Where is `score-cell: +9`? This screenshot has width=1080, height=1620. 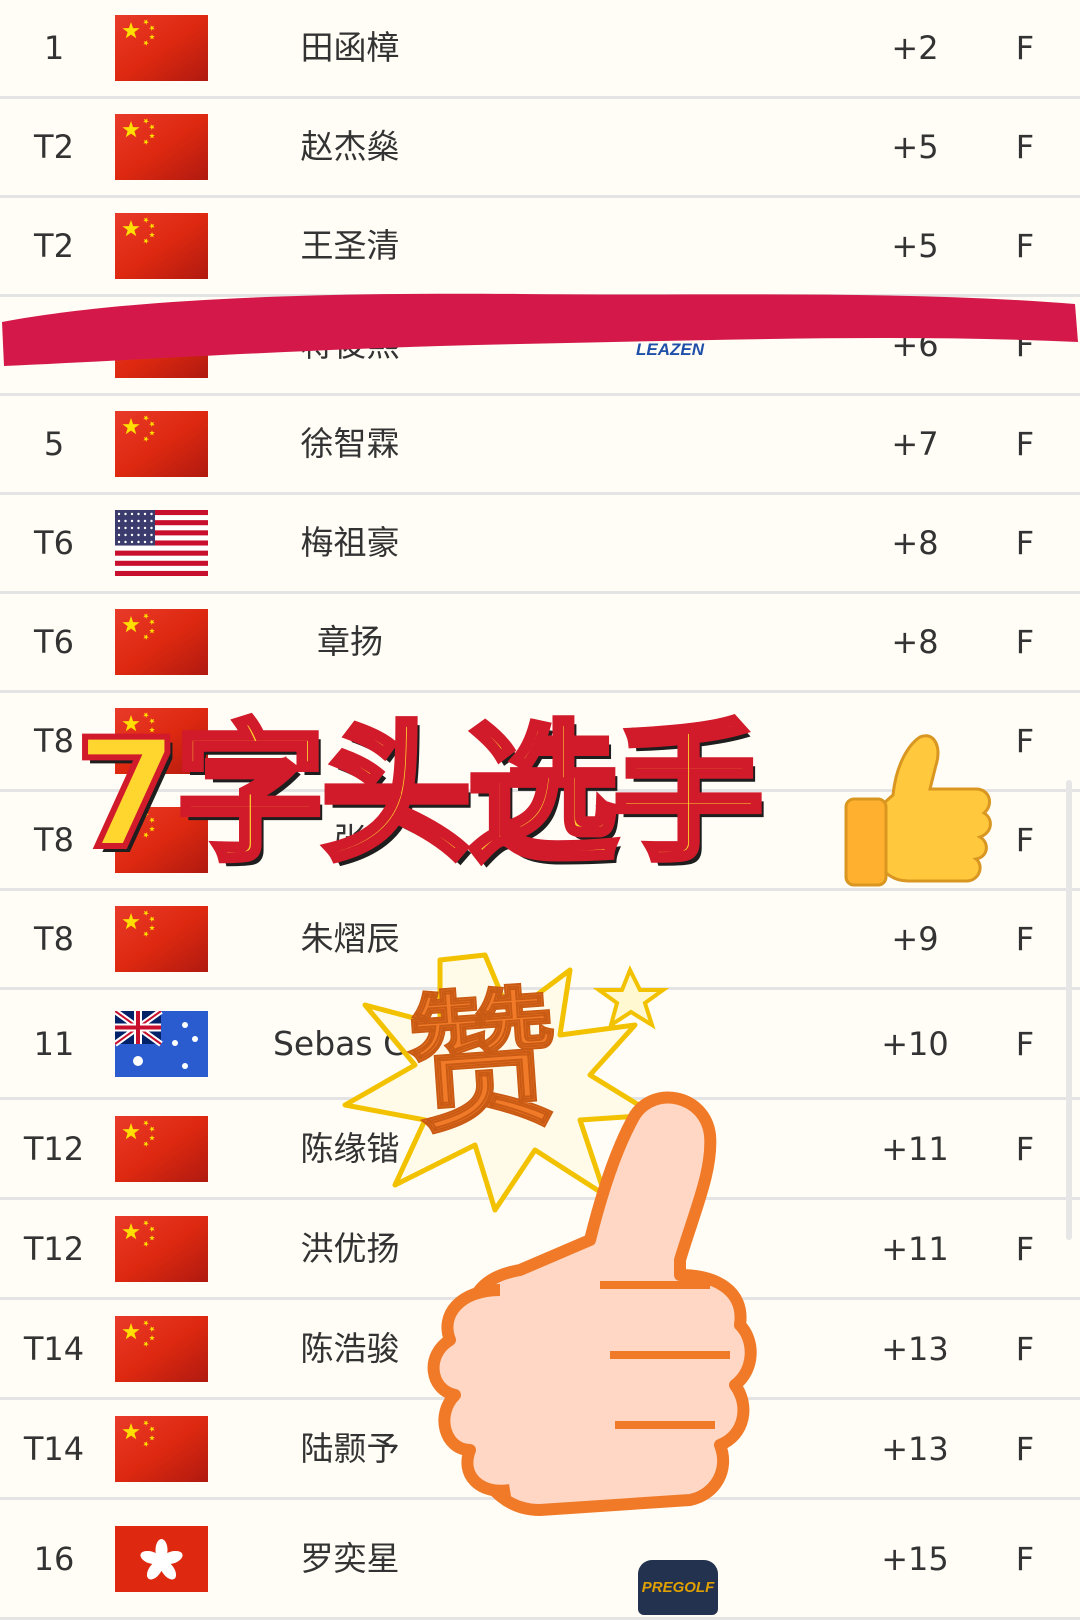 score-cell: +9 is located at coordinates (915, 939).